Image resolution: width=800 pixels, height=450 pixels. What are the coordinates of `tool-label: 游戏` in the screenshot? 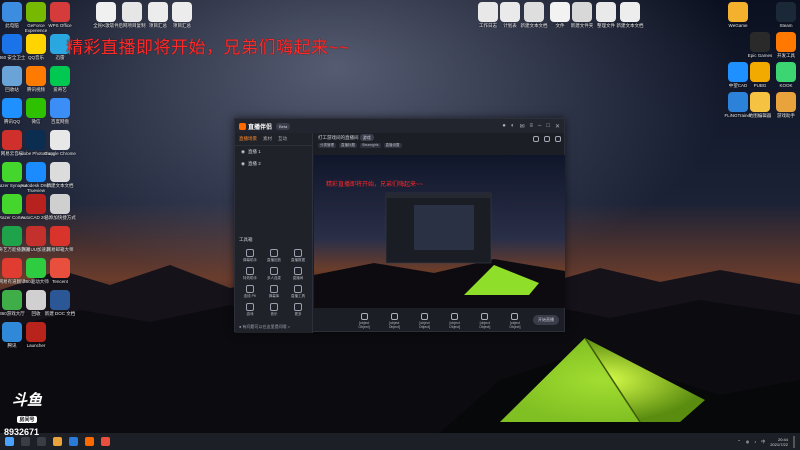 It's located at (250, 314).